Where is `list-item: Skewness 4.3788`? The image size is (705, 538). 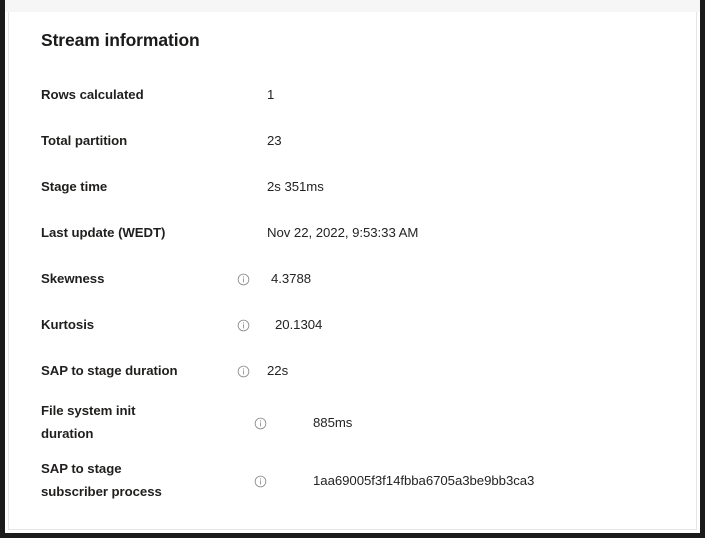 list-item: Skewness 4.3788 is located at coordinates (352, 279).